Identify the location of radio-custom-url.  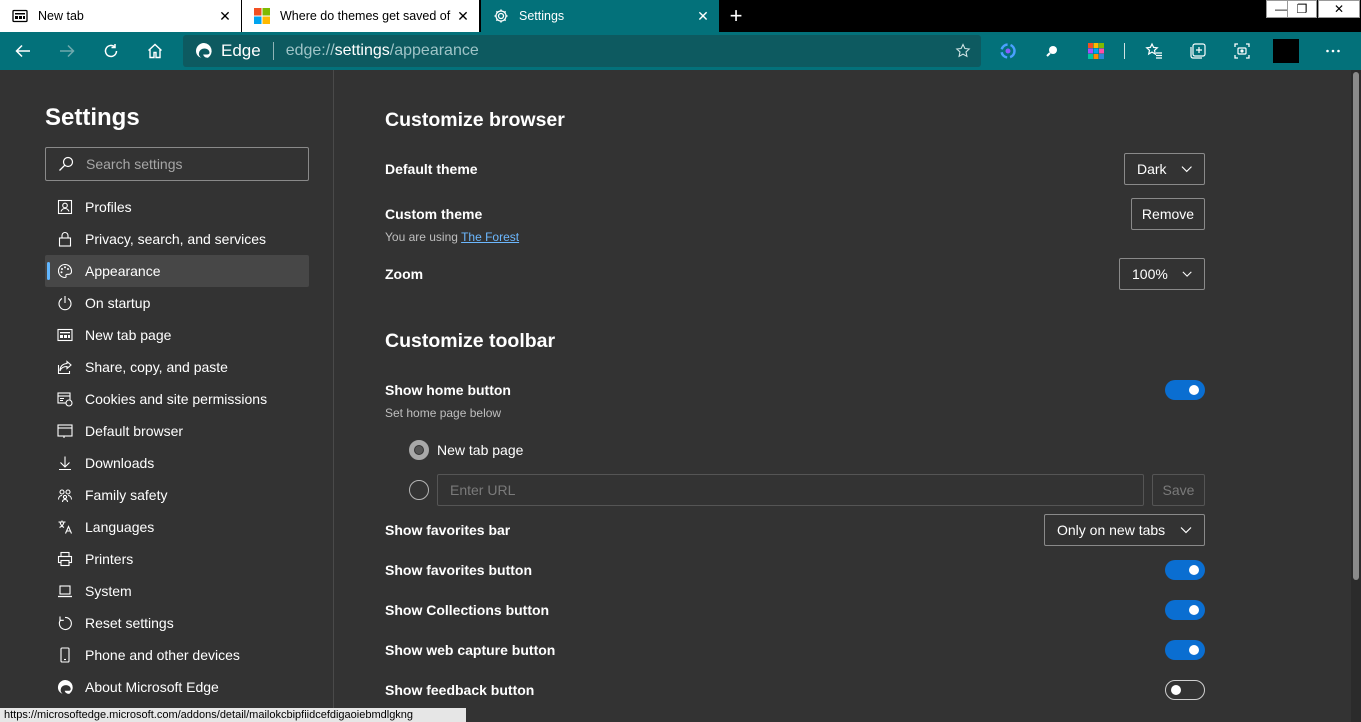
(419, 490).